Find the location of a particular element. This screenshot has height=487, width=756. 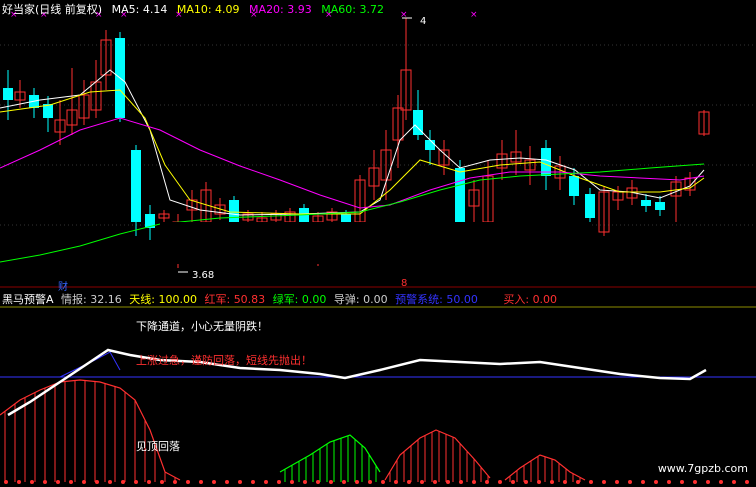

ma20-label: MA20: is located at coordinates (266, 9).